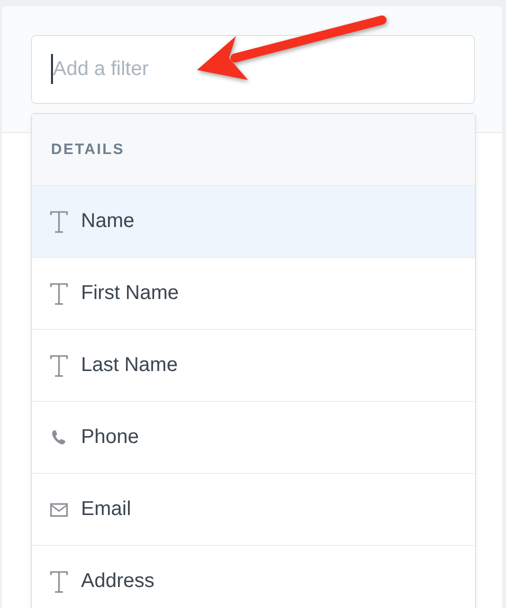 The image size is (506, 608). What do you see at coordinates (52, 69) in the screenshot?
I see `text-cursor` at bounding box center [52, 69].